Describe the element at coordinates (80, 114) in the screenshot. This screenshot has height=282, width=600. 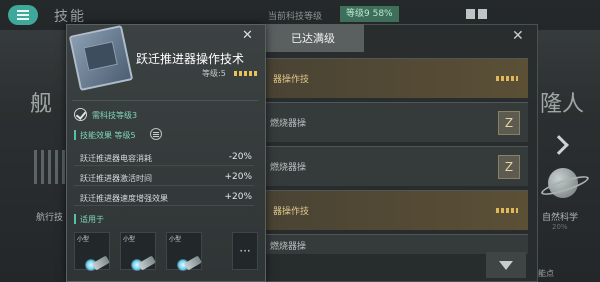
I see `check-circle-icon` at that location.